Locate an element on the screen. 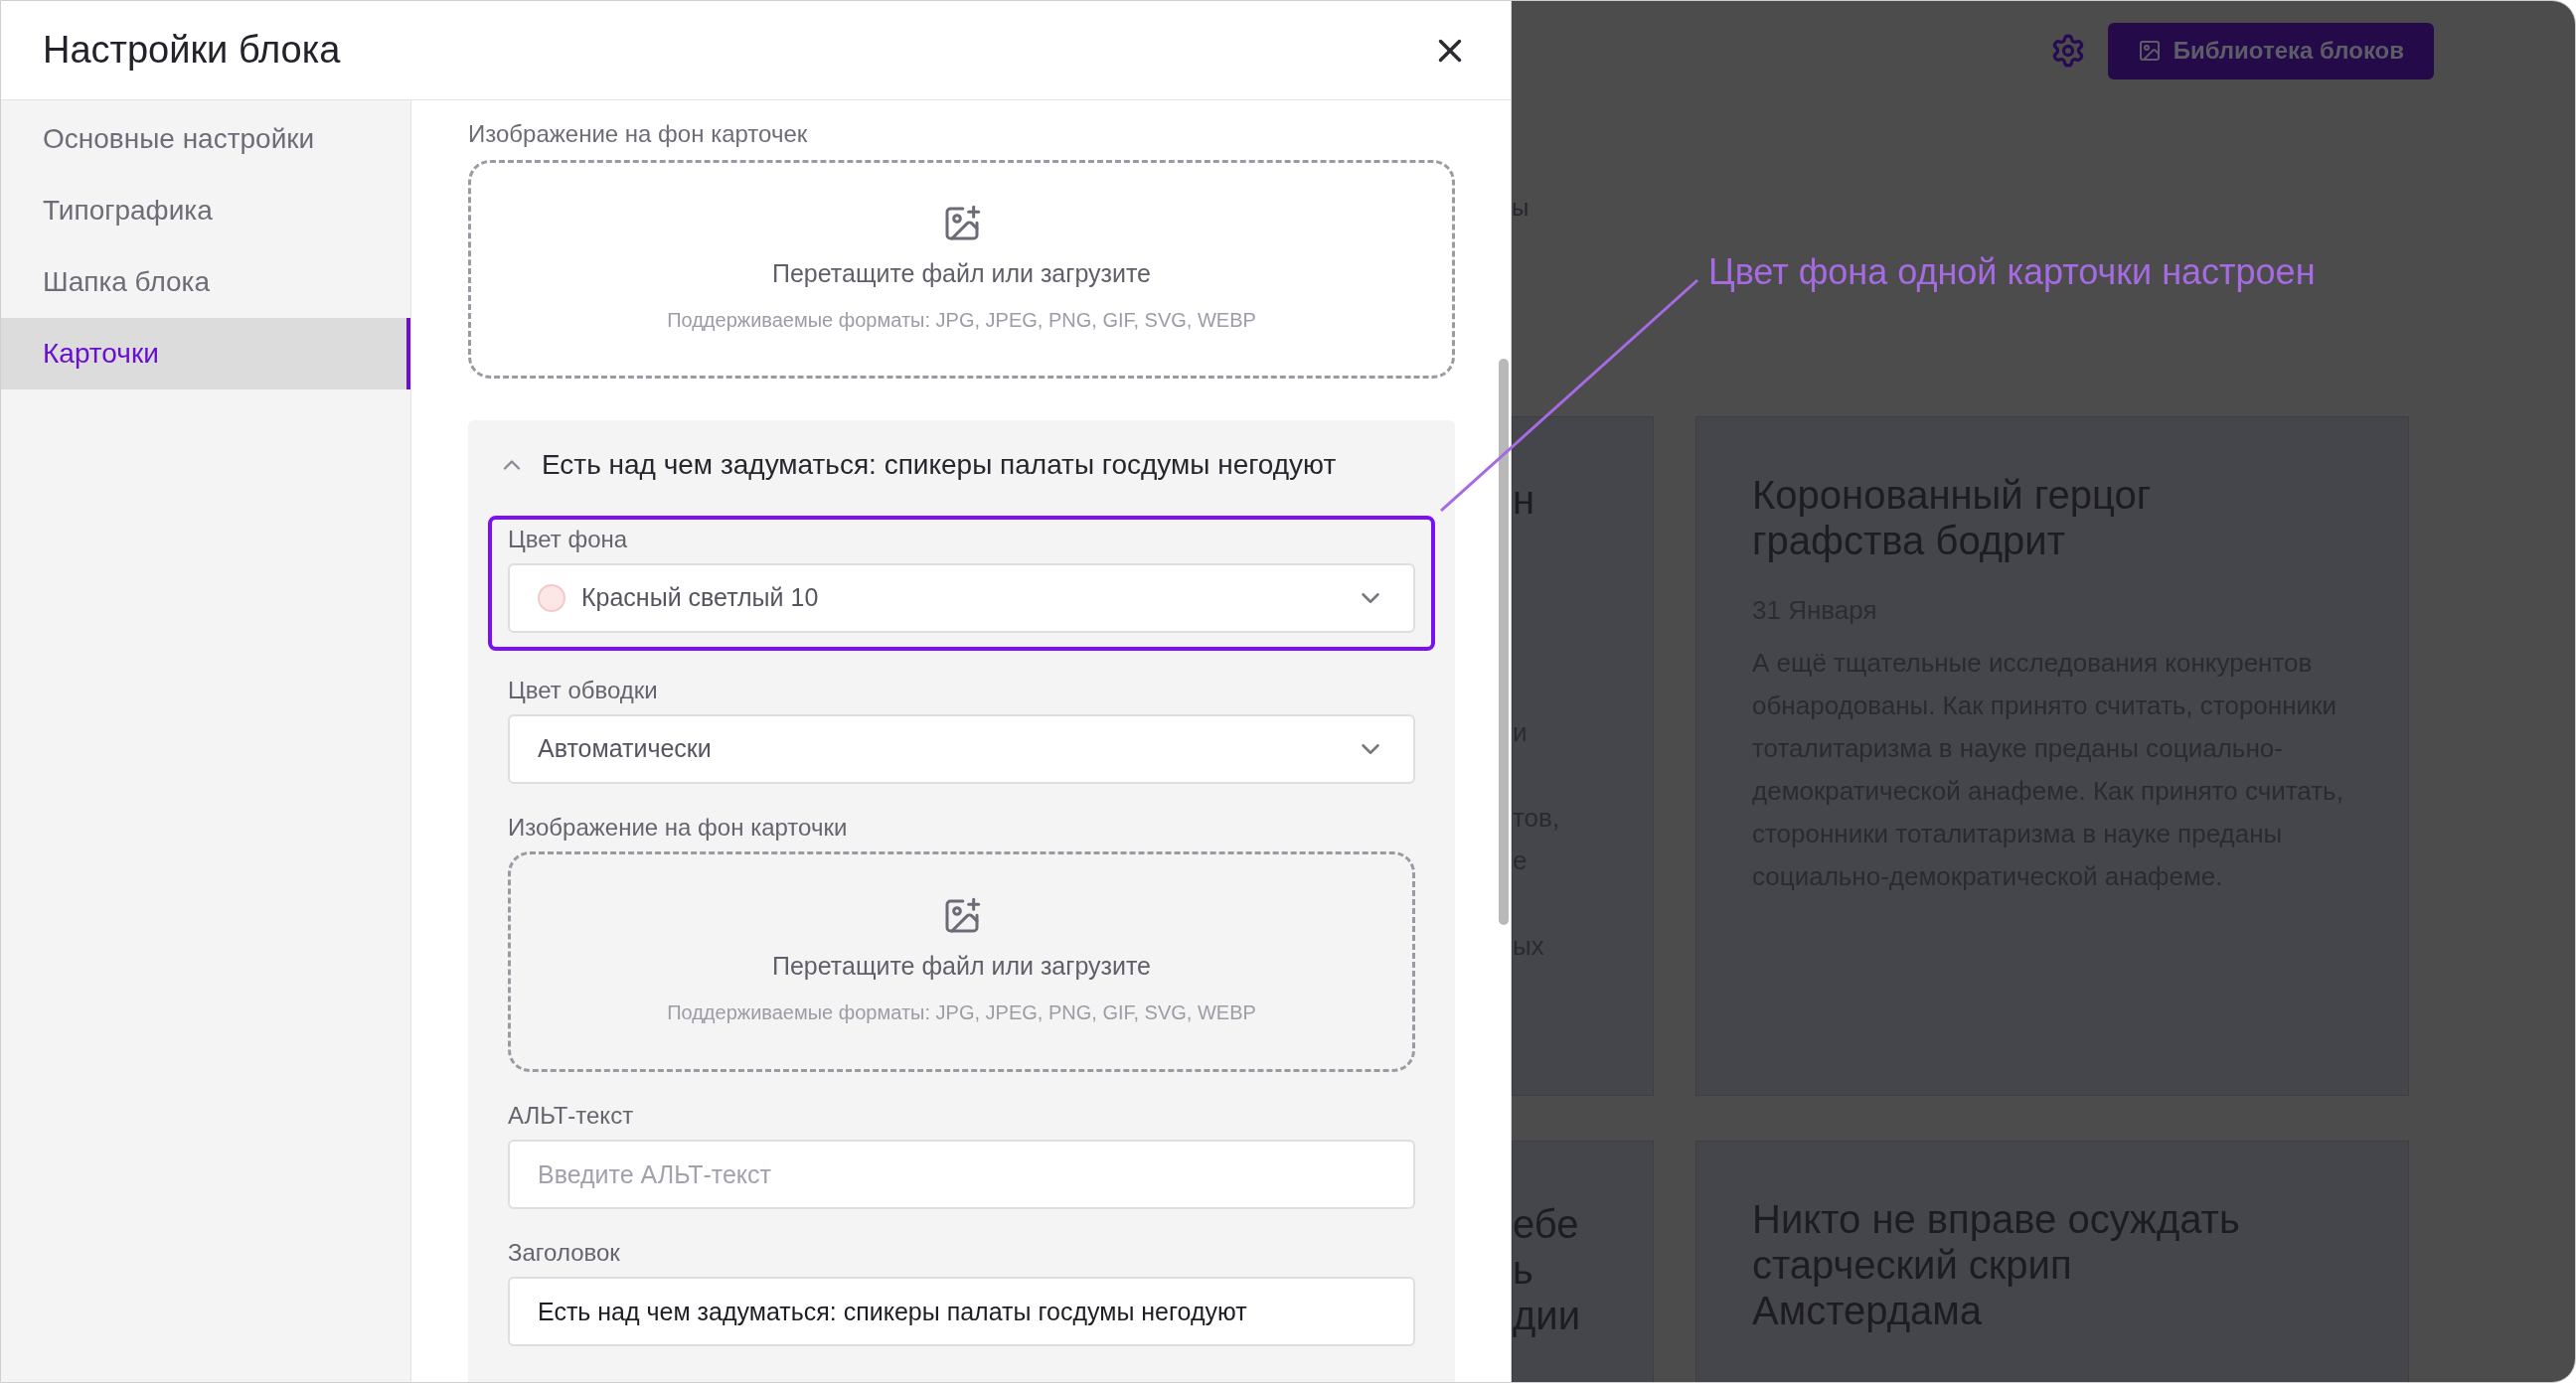  select-field: Красный светлый 10 is located at coordinates (961, 598).